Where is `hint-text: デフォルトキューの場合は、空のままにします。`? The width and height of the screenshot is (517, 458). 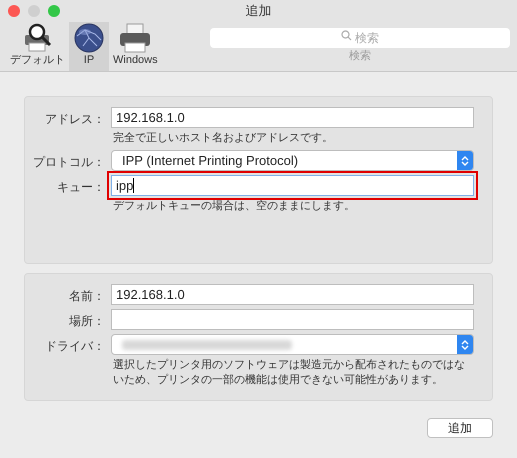 hint-text: デフォルトキューの場合は、空のままにします。 is located at coordinates (234, 206).